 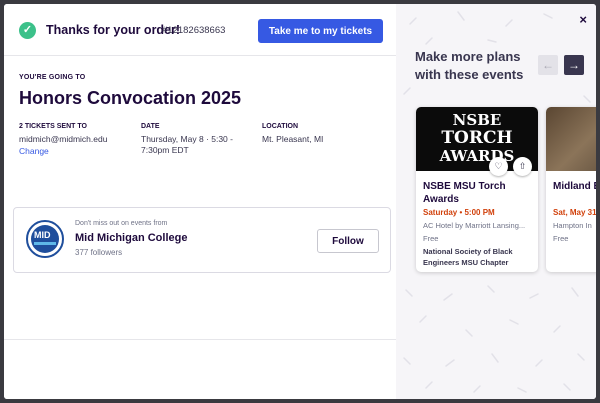 I want to click on dont-miss-text: Don't miss out on events from, so click(x=121, y=223).